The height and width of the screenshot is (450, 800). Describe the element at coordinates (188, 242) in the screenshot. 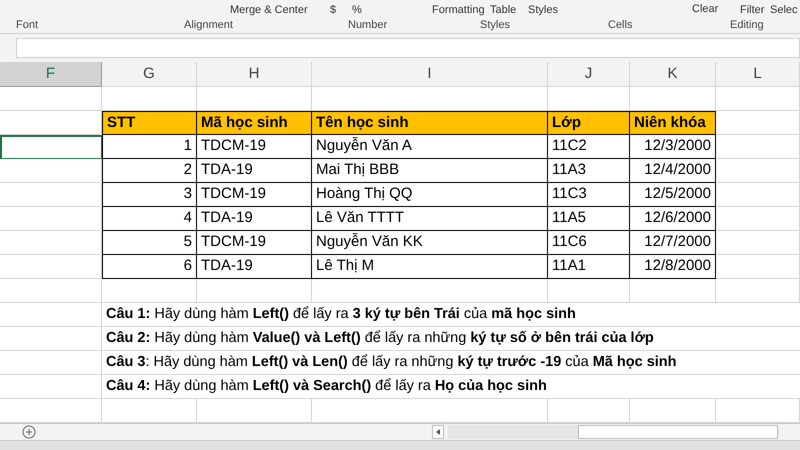

I see `table-cell-text: 5` at that location.